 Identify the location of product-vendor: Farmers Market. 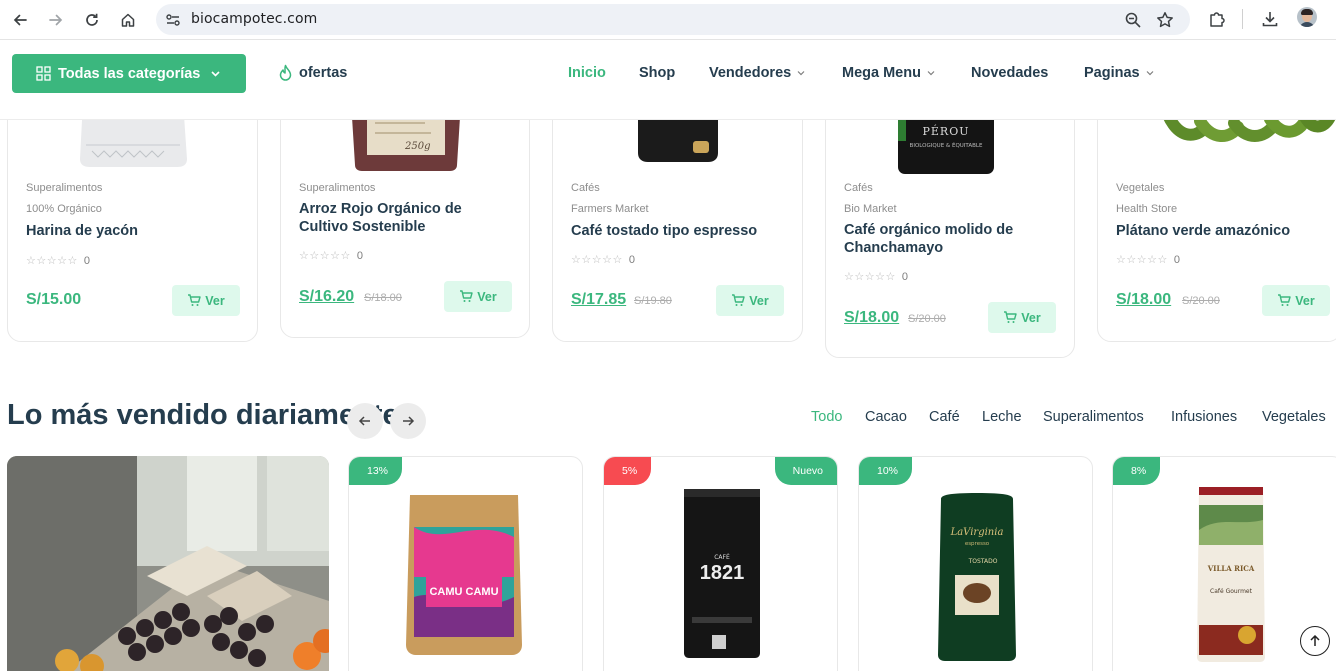
(610, 209).